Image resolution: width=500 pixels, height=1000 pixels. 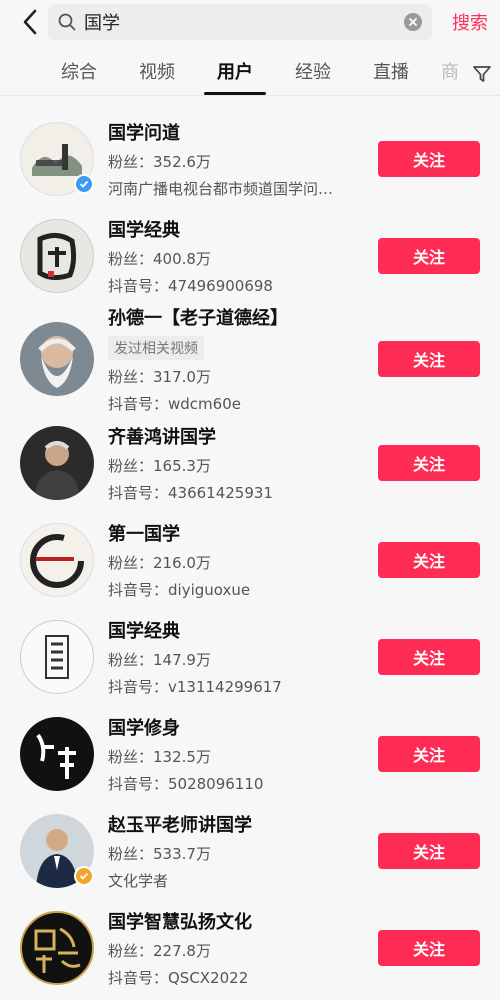 What do you see at coordinates (186, 783) in the screenshot?
I see `douyin-id: 抖音号：5028096110` at bounding box center [186, 783].